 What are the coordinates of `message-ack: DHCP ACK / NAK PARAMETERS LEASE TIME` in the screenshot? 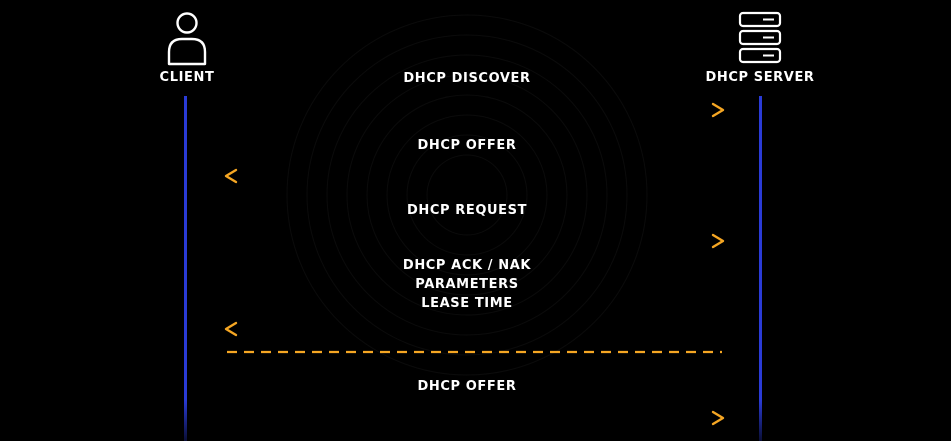 It's located at (467, 284).